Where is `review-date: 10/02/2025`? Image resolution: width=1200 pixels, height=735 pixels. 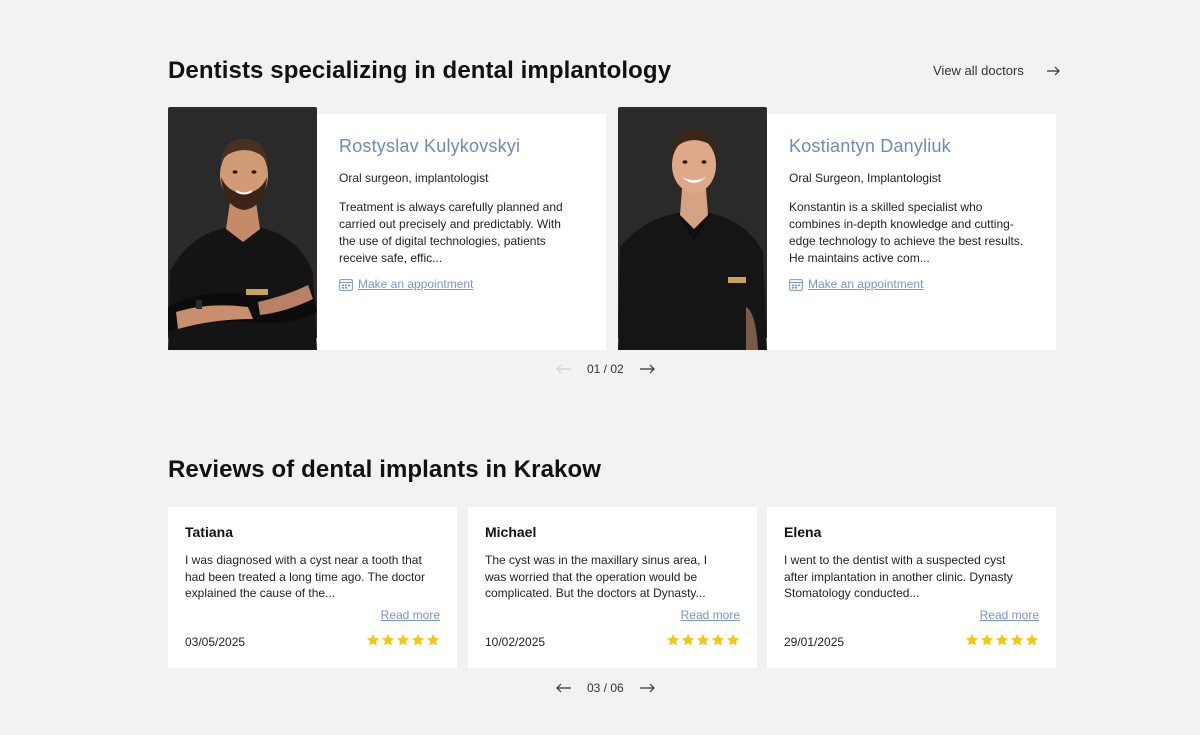 review-date: 10/02/2025 is located at coordinates (515, 642).